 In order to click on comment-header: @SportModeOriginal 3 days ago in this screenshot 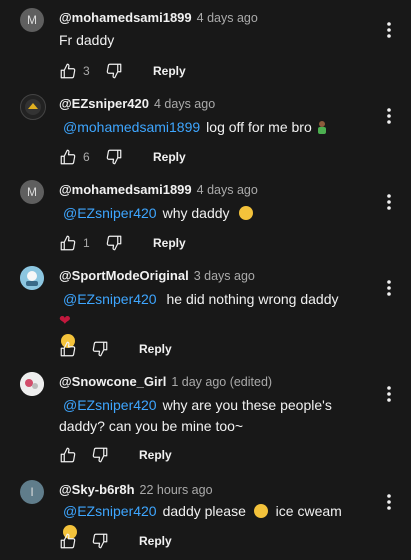, I will do `click(157, 275)`.